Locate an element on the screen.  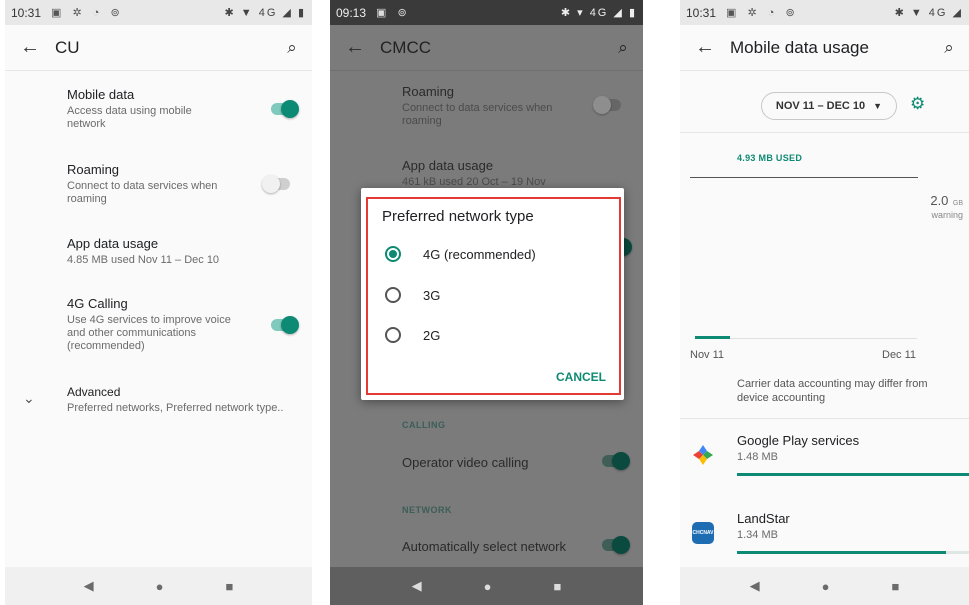
operator-video-toggle is located at coordinates (616, 461).